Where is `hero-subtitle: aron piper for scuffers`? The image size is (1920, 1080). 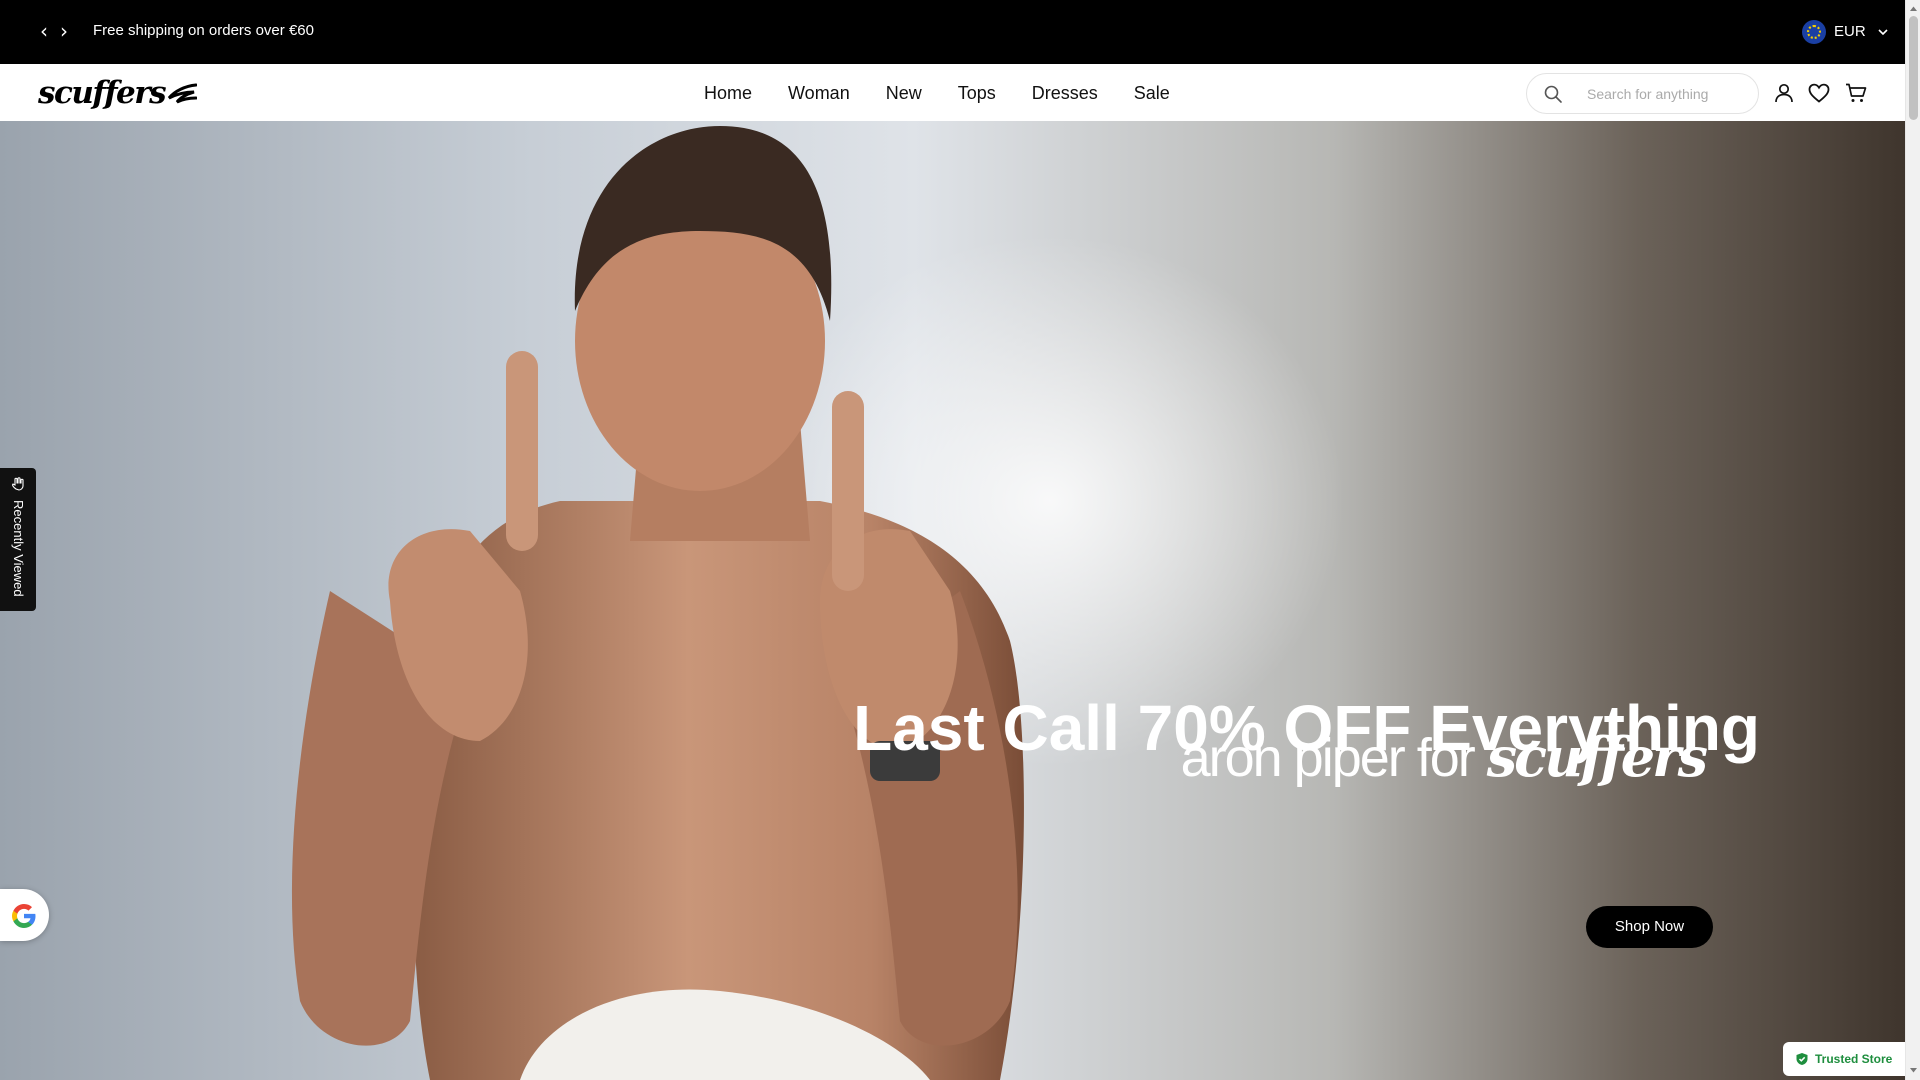
hero-subtitle: aron piper for scuffers is located at coordinates (1404, 757).